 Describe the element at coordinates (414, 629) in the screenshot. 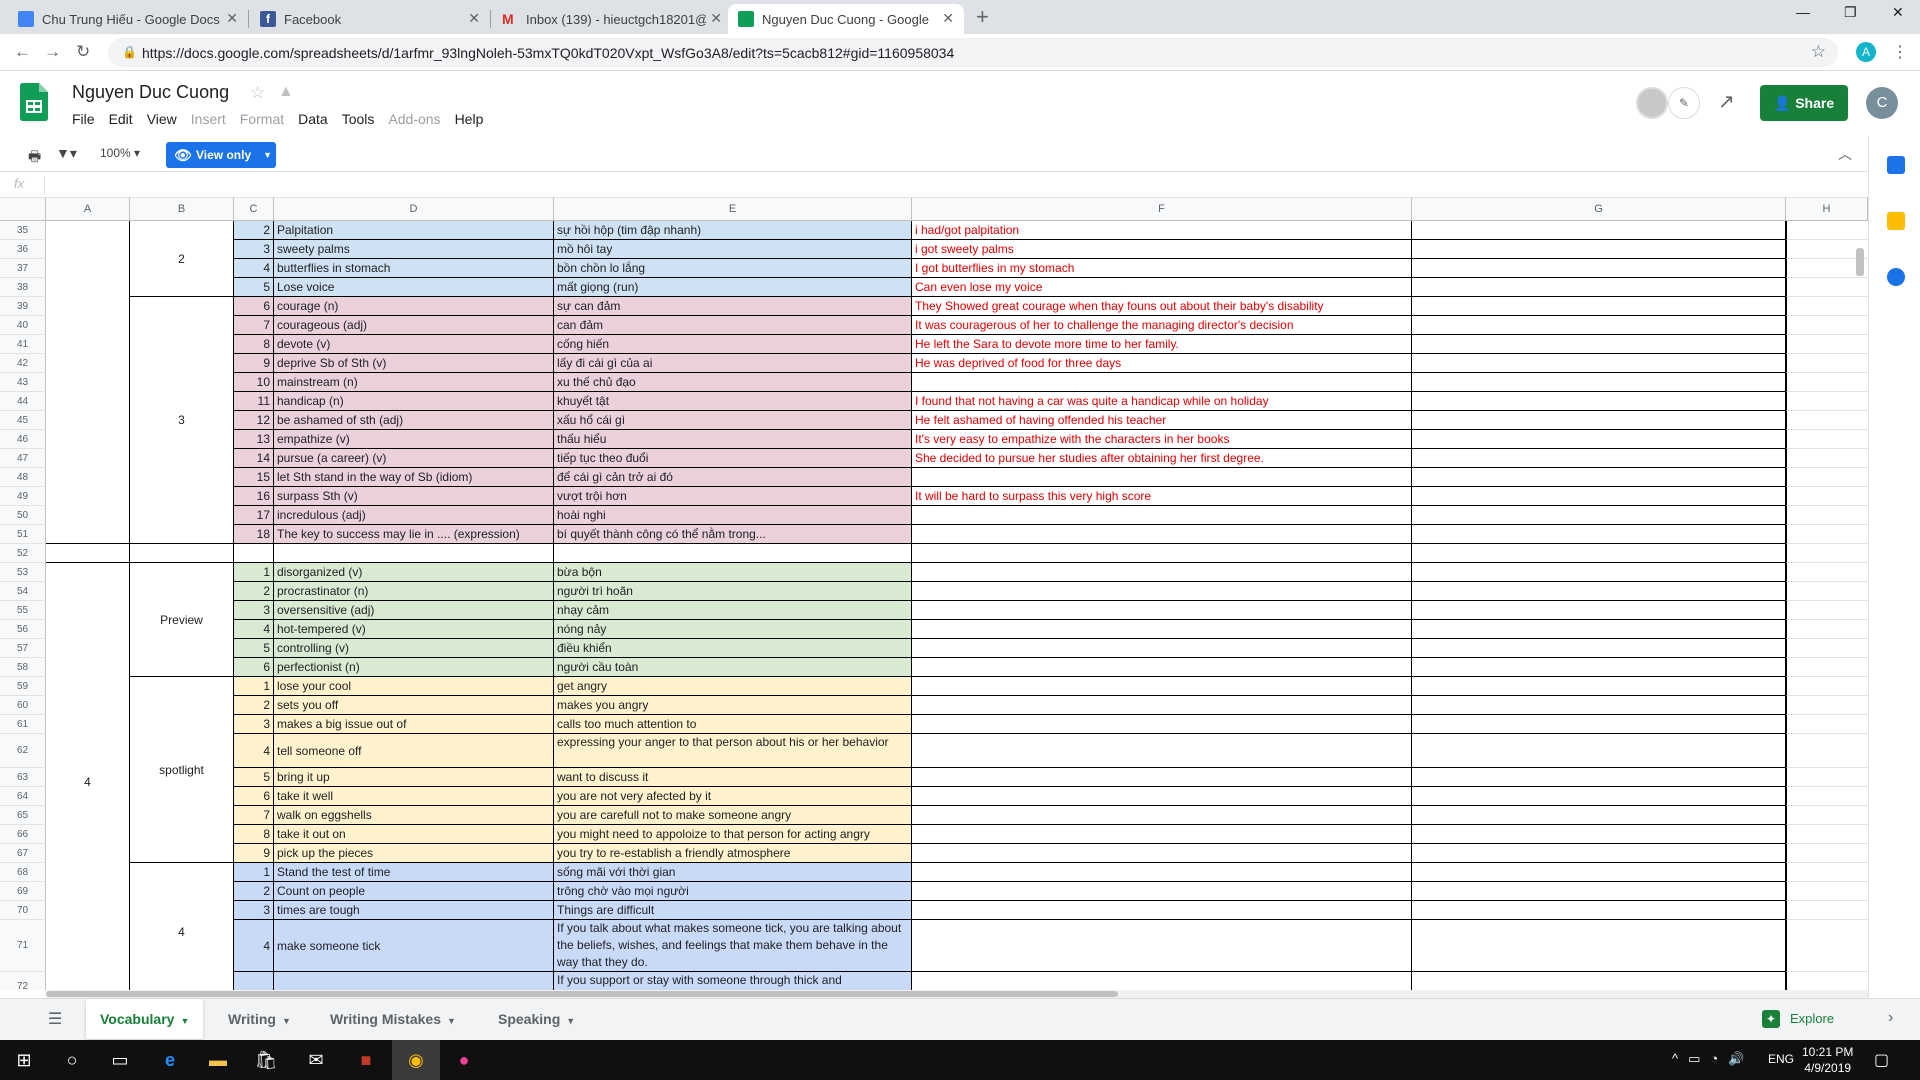

I see `cell-d: hot-tempered (v)` at that location.